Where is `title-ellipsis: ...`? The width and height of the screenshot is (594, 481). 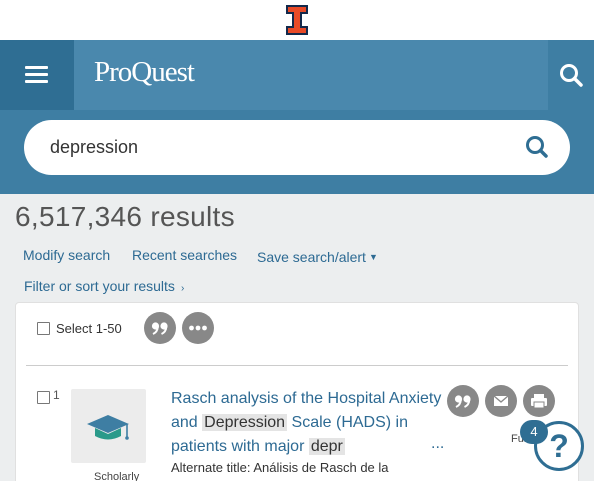 title-ellipsis: ... is located at coordinates (438, 443).